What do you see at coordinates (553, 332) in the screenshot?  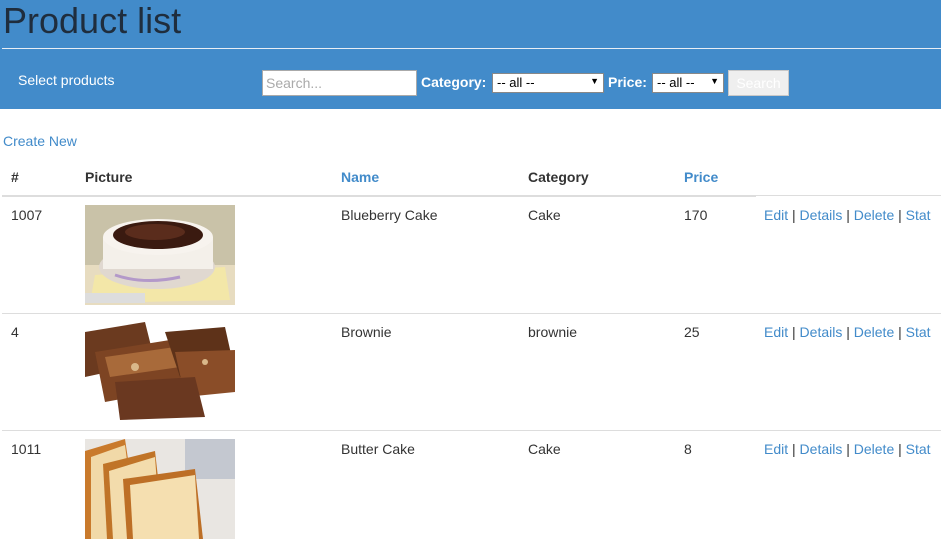 I see `row-category: brownie` at bounding box center [553, 332].